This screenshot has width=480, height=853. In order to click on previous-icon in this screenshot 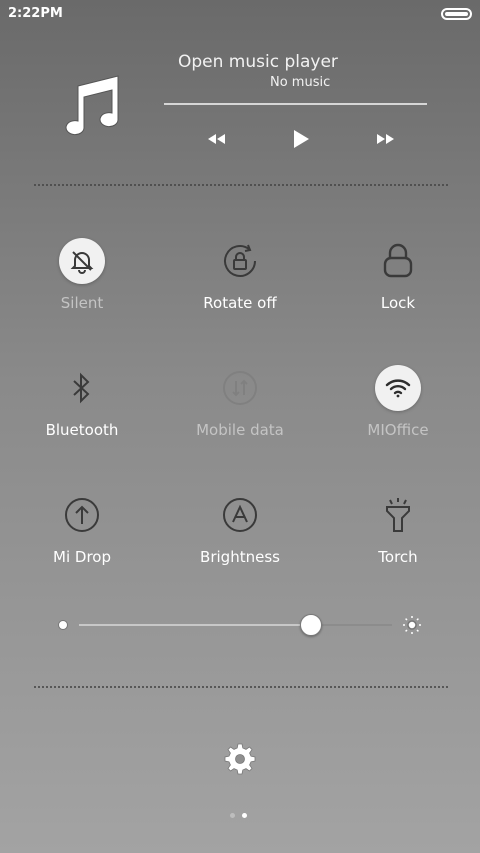, I will do `click(216, 139)`.